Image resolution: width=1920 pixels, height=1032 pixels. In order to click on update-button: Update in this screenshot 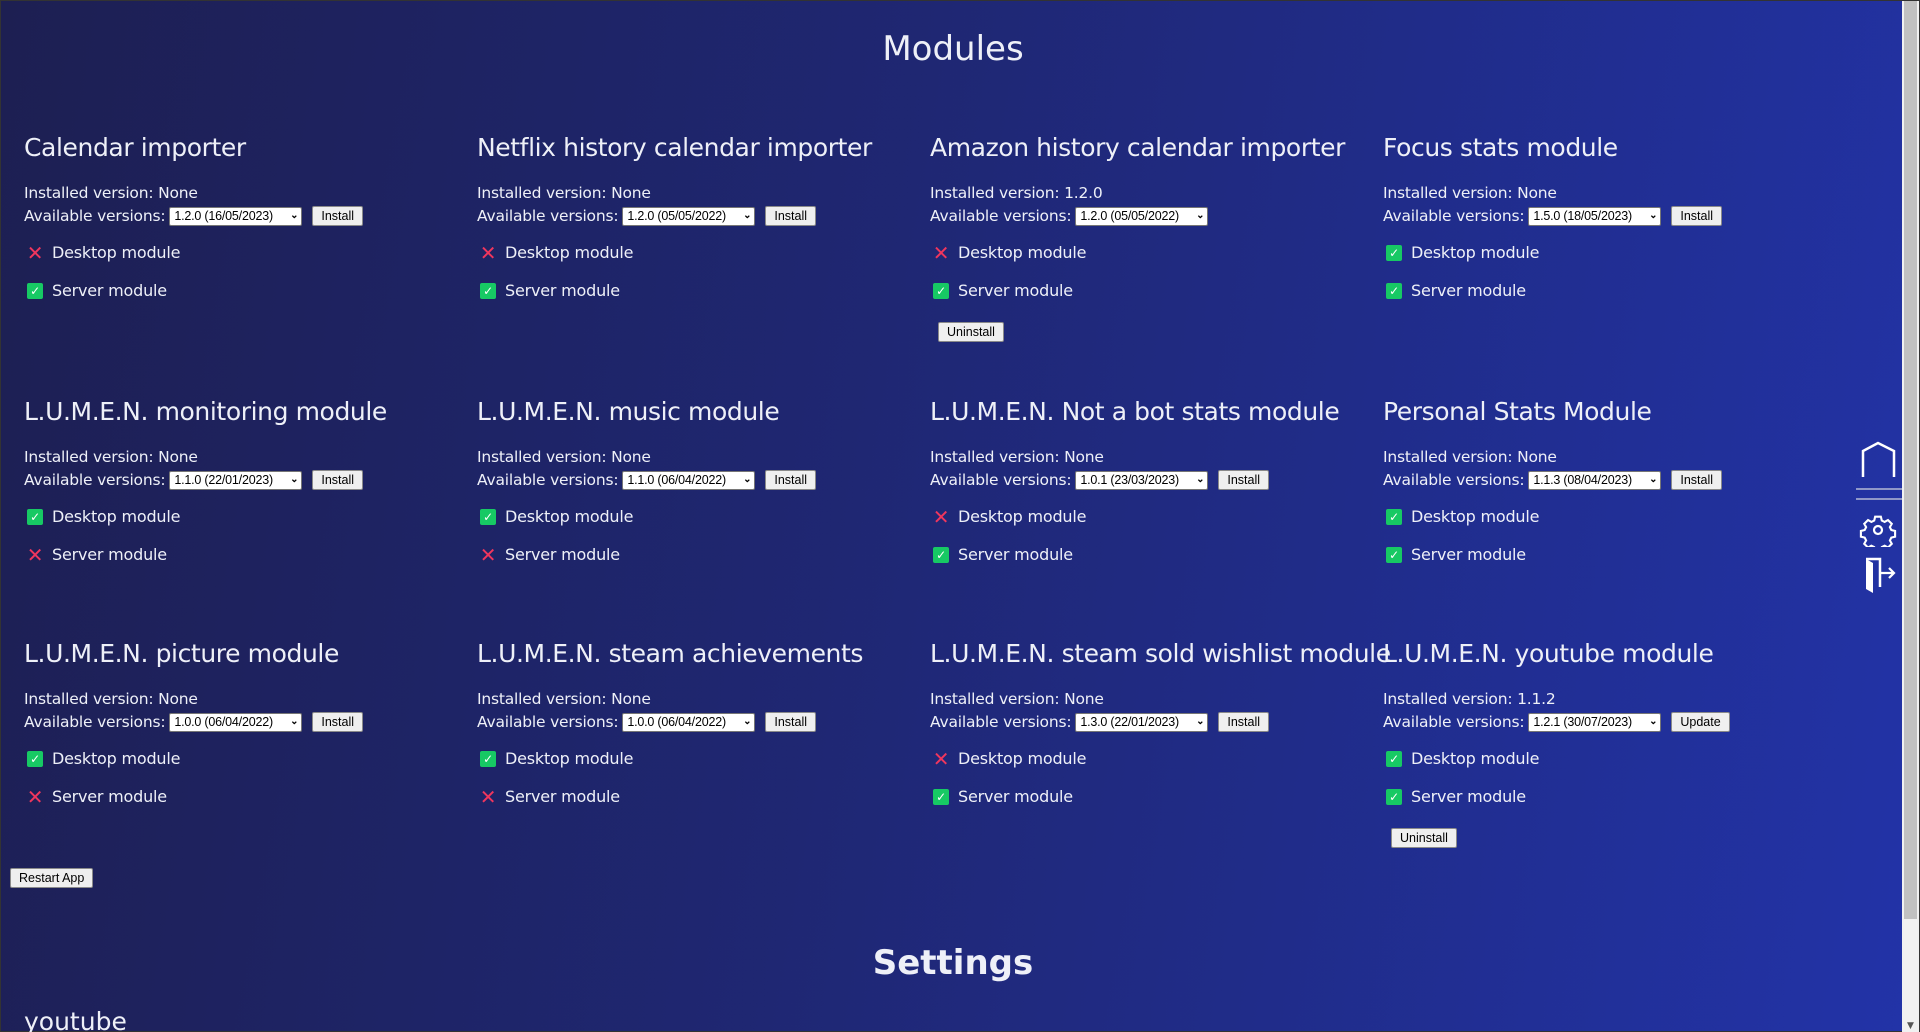, I will do `click(1700, 722)`.